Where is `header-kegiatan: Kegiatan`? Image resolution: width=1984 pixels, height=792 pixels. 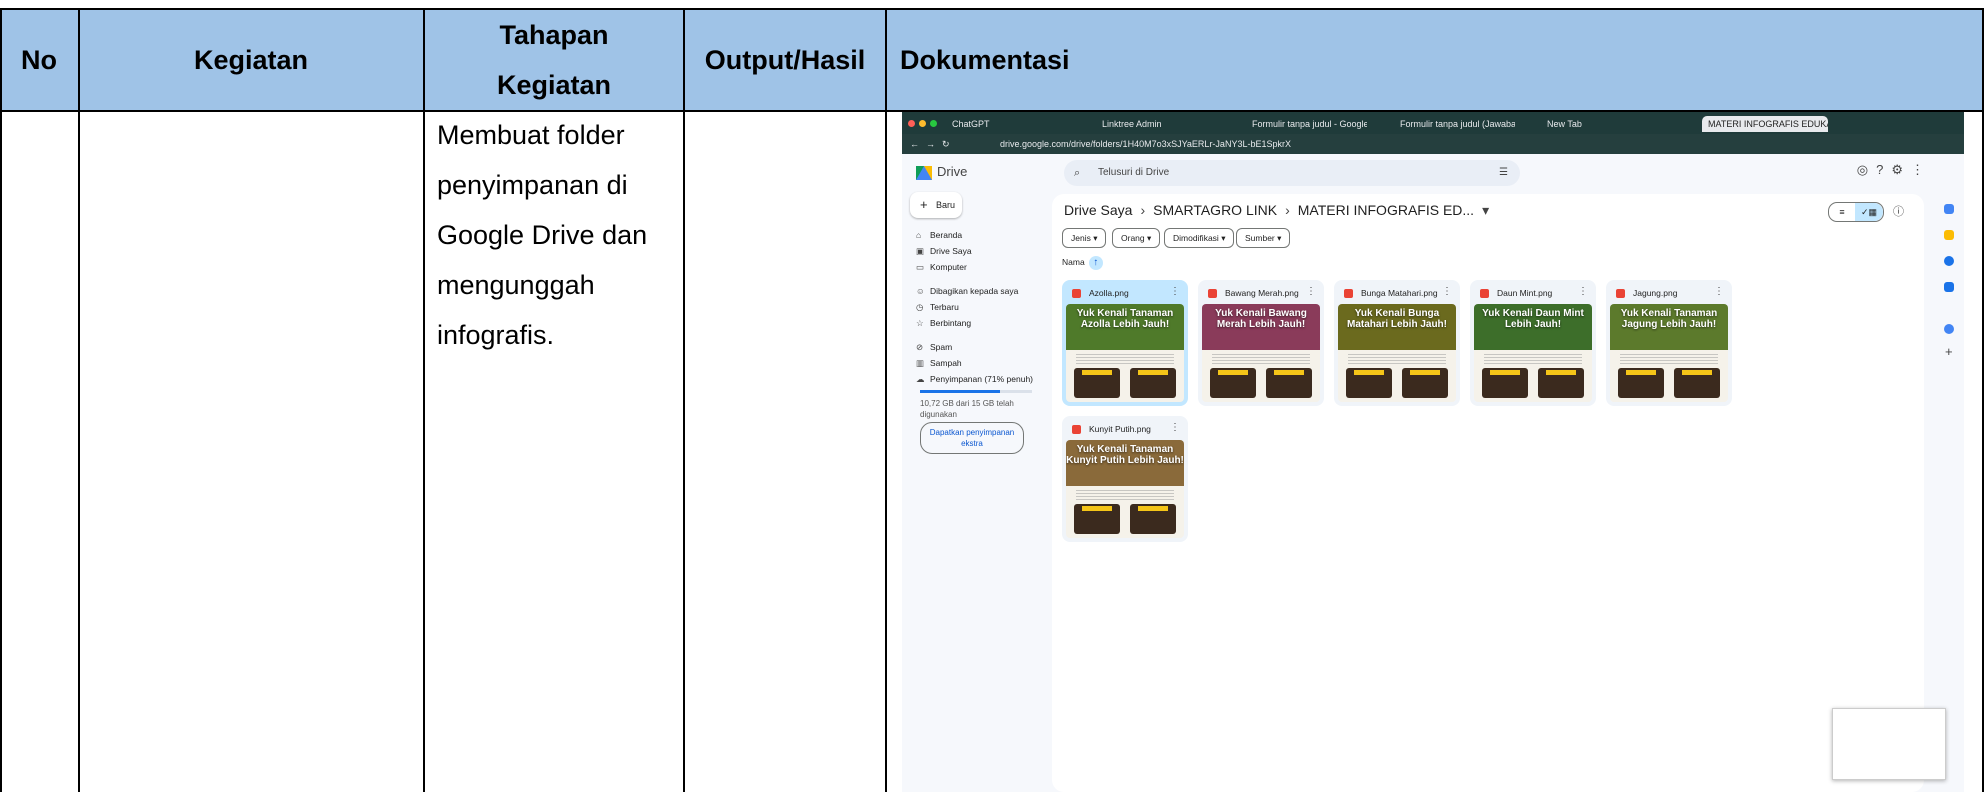 header-kegiatan: Kegiatan is located at coordinates (251, 59).